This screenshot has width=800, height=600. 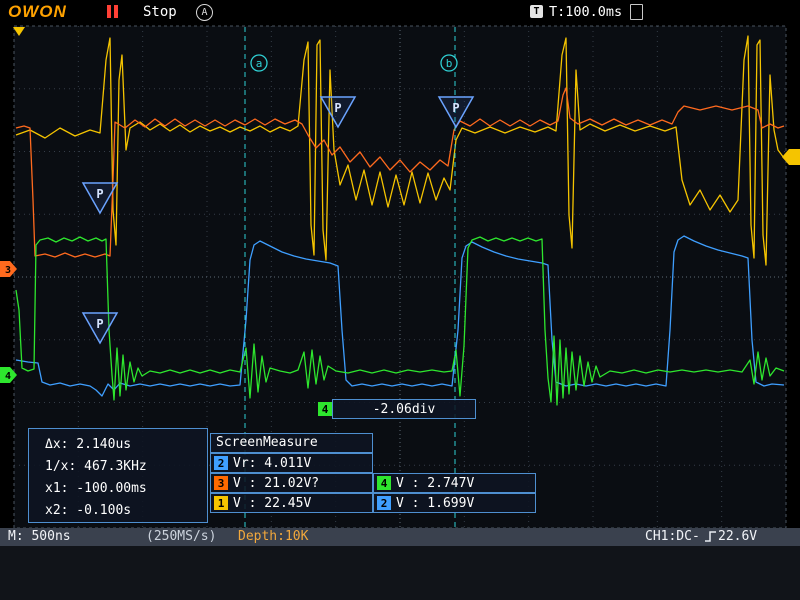 What do you see at coordinates (221, 503) in the screenshot?
I see `ch1-badge: 1` at bounding box center [221, 503].